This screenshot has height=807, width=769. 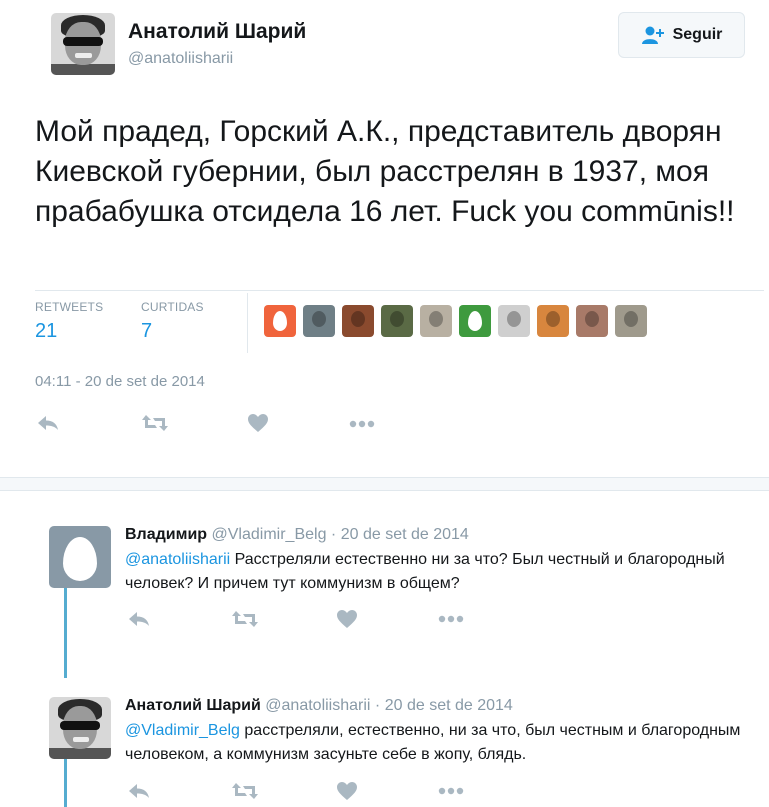 I want to click on stats-divider, so click(x=399, y=290).